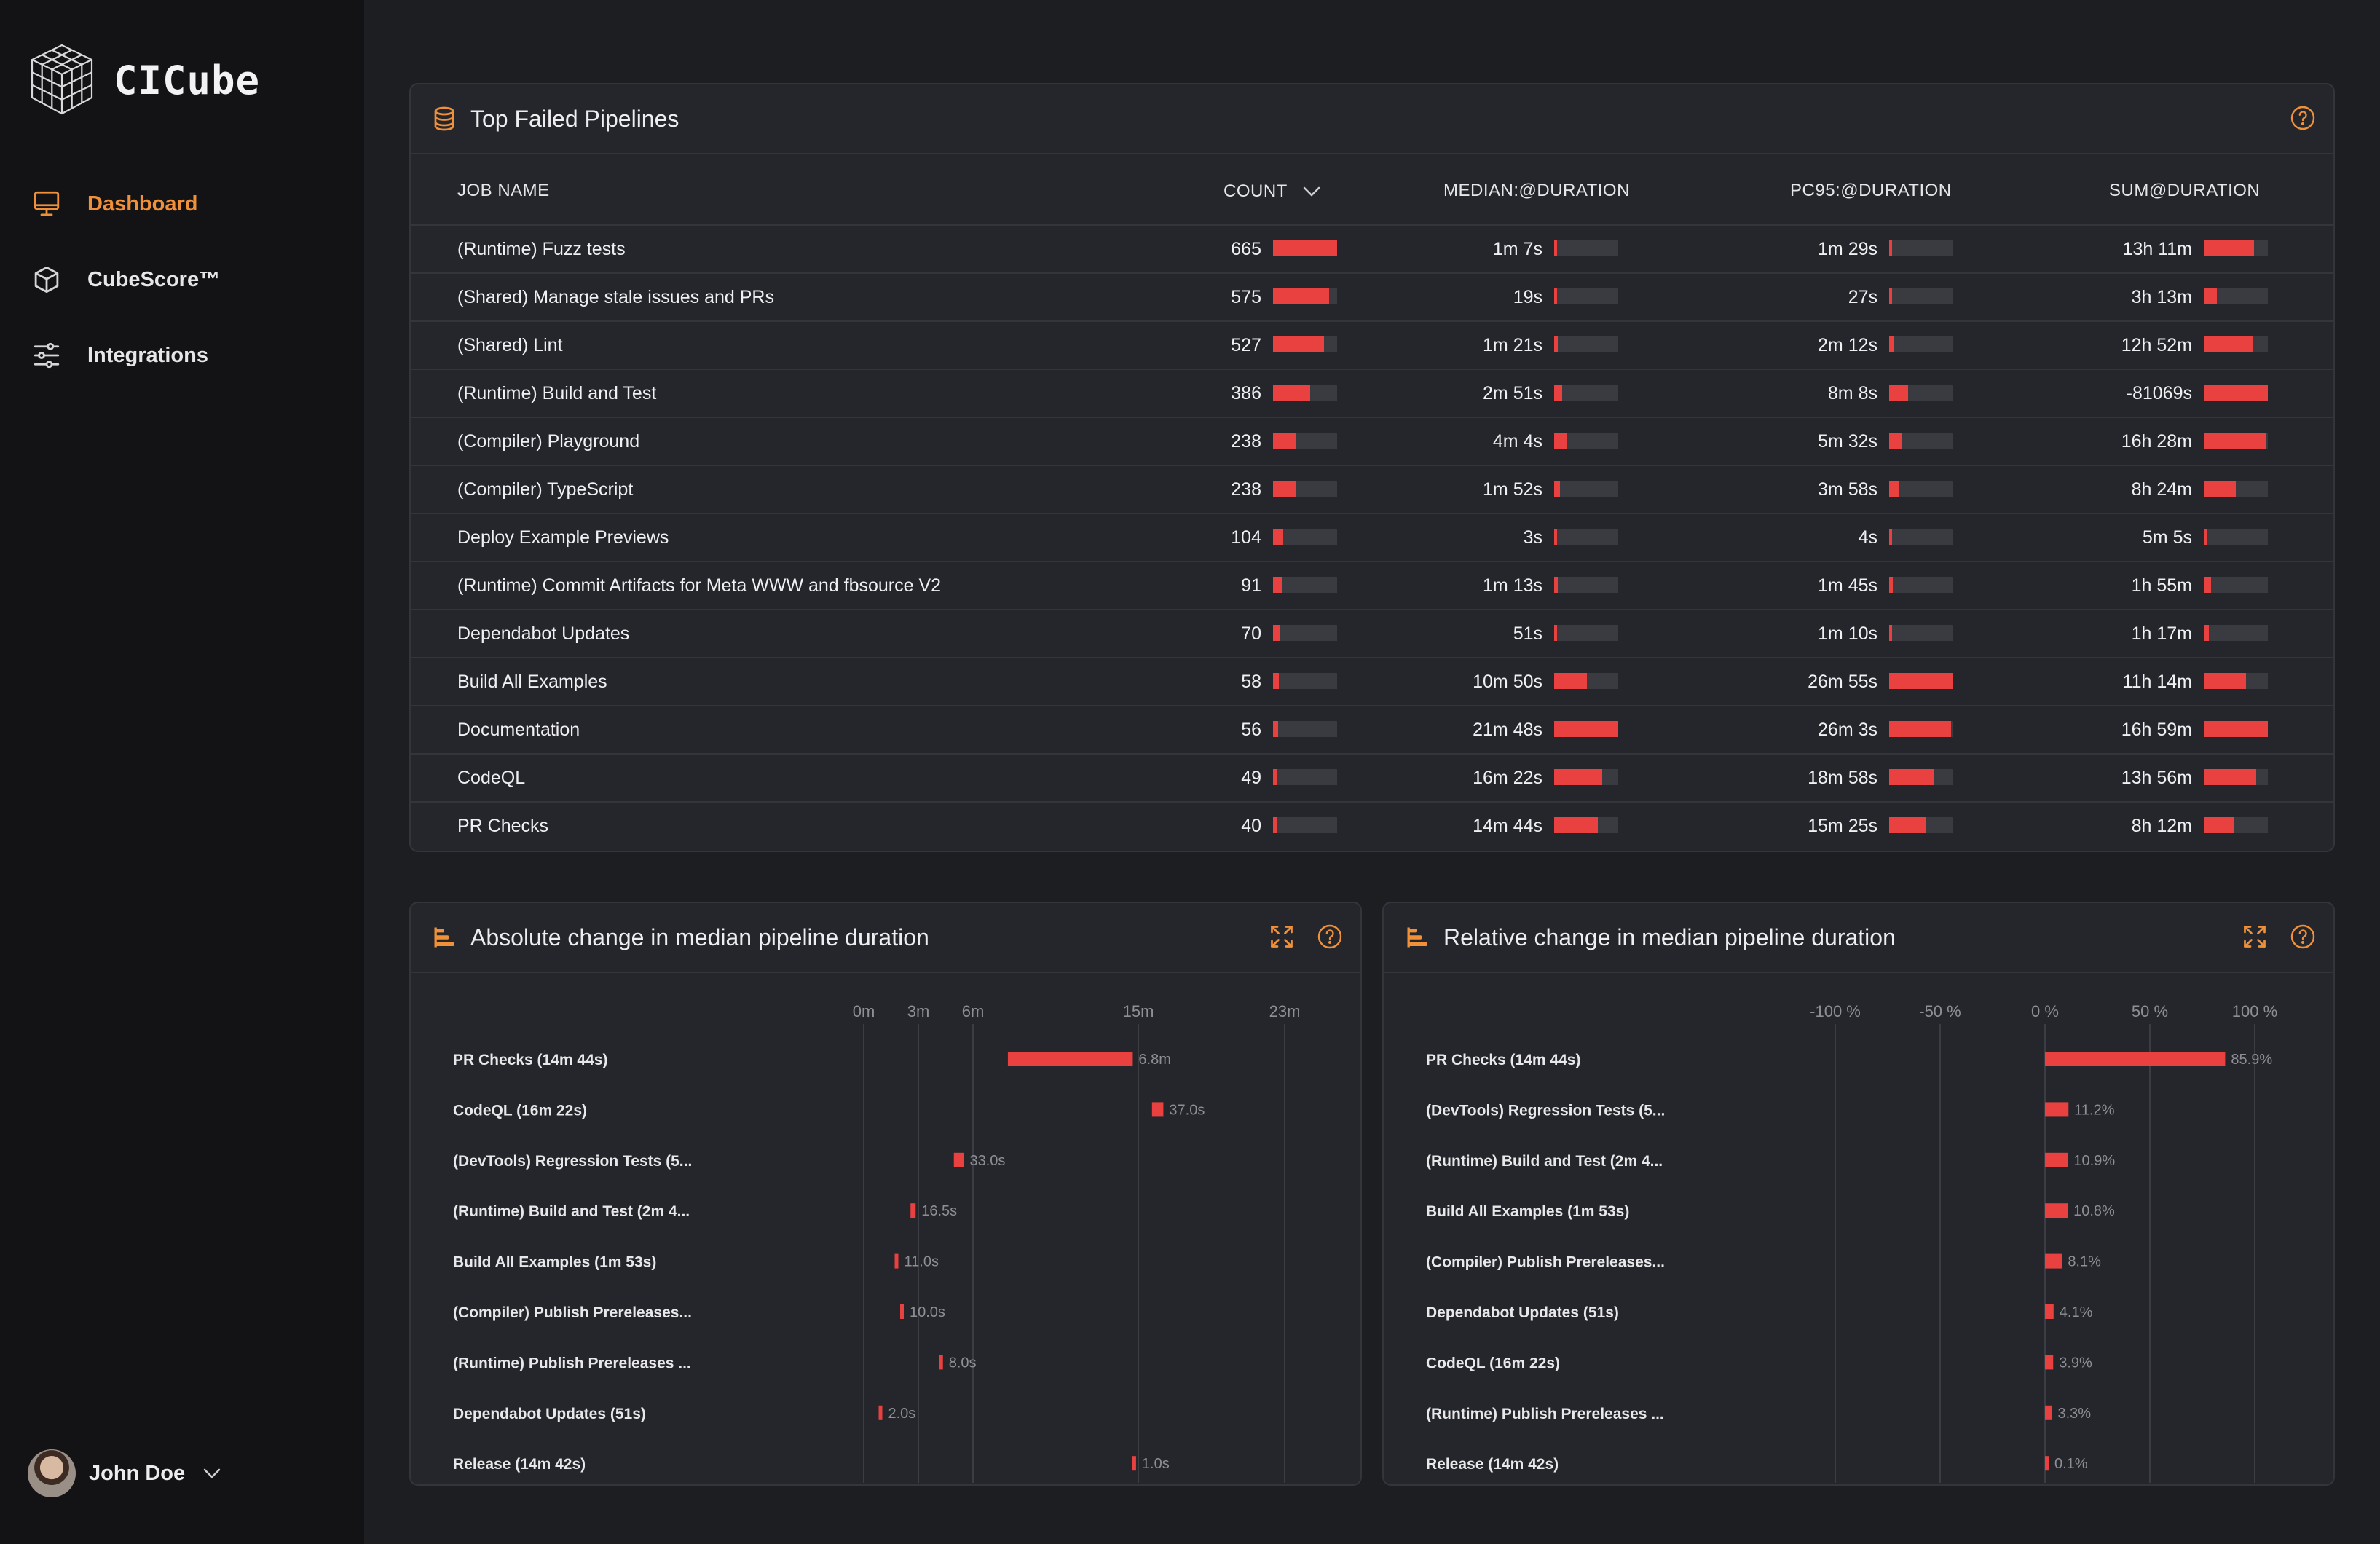 The image size is (2380, 1544). Describe the element at coordinates (1312, 191) in the screenshot. I see `sort-descending-icon` at that location.